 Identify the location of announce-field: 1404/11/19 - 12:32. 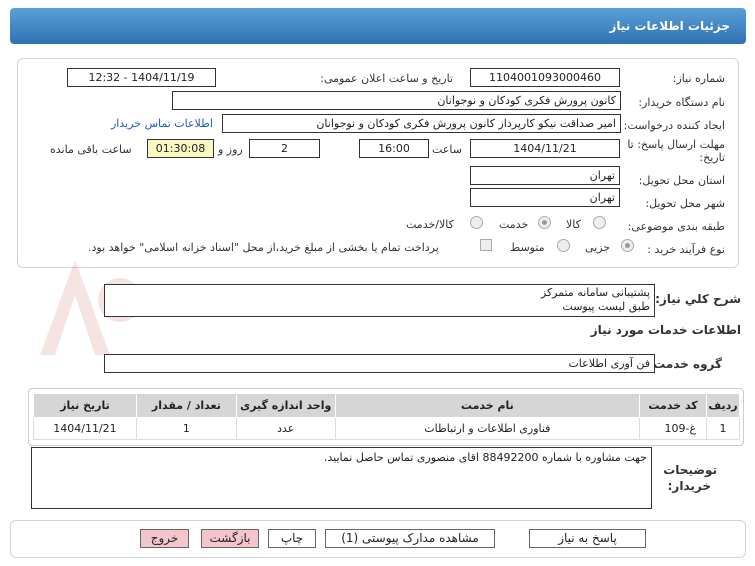
(141, 77).